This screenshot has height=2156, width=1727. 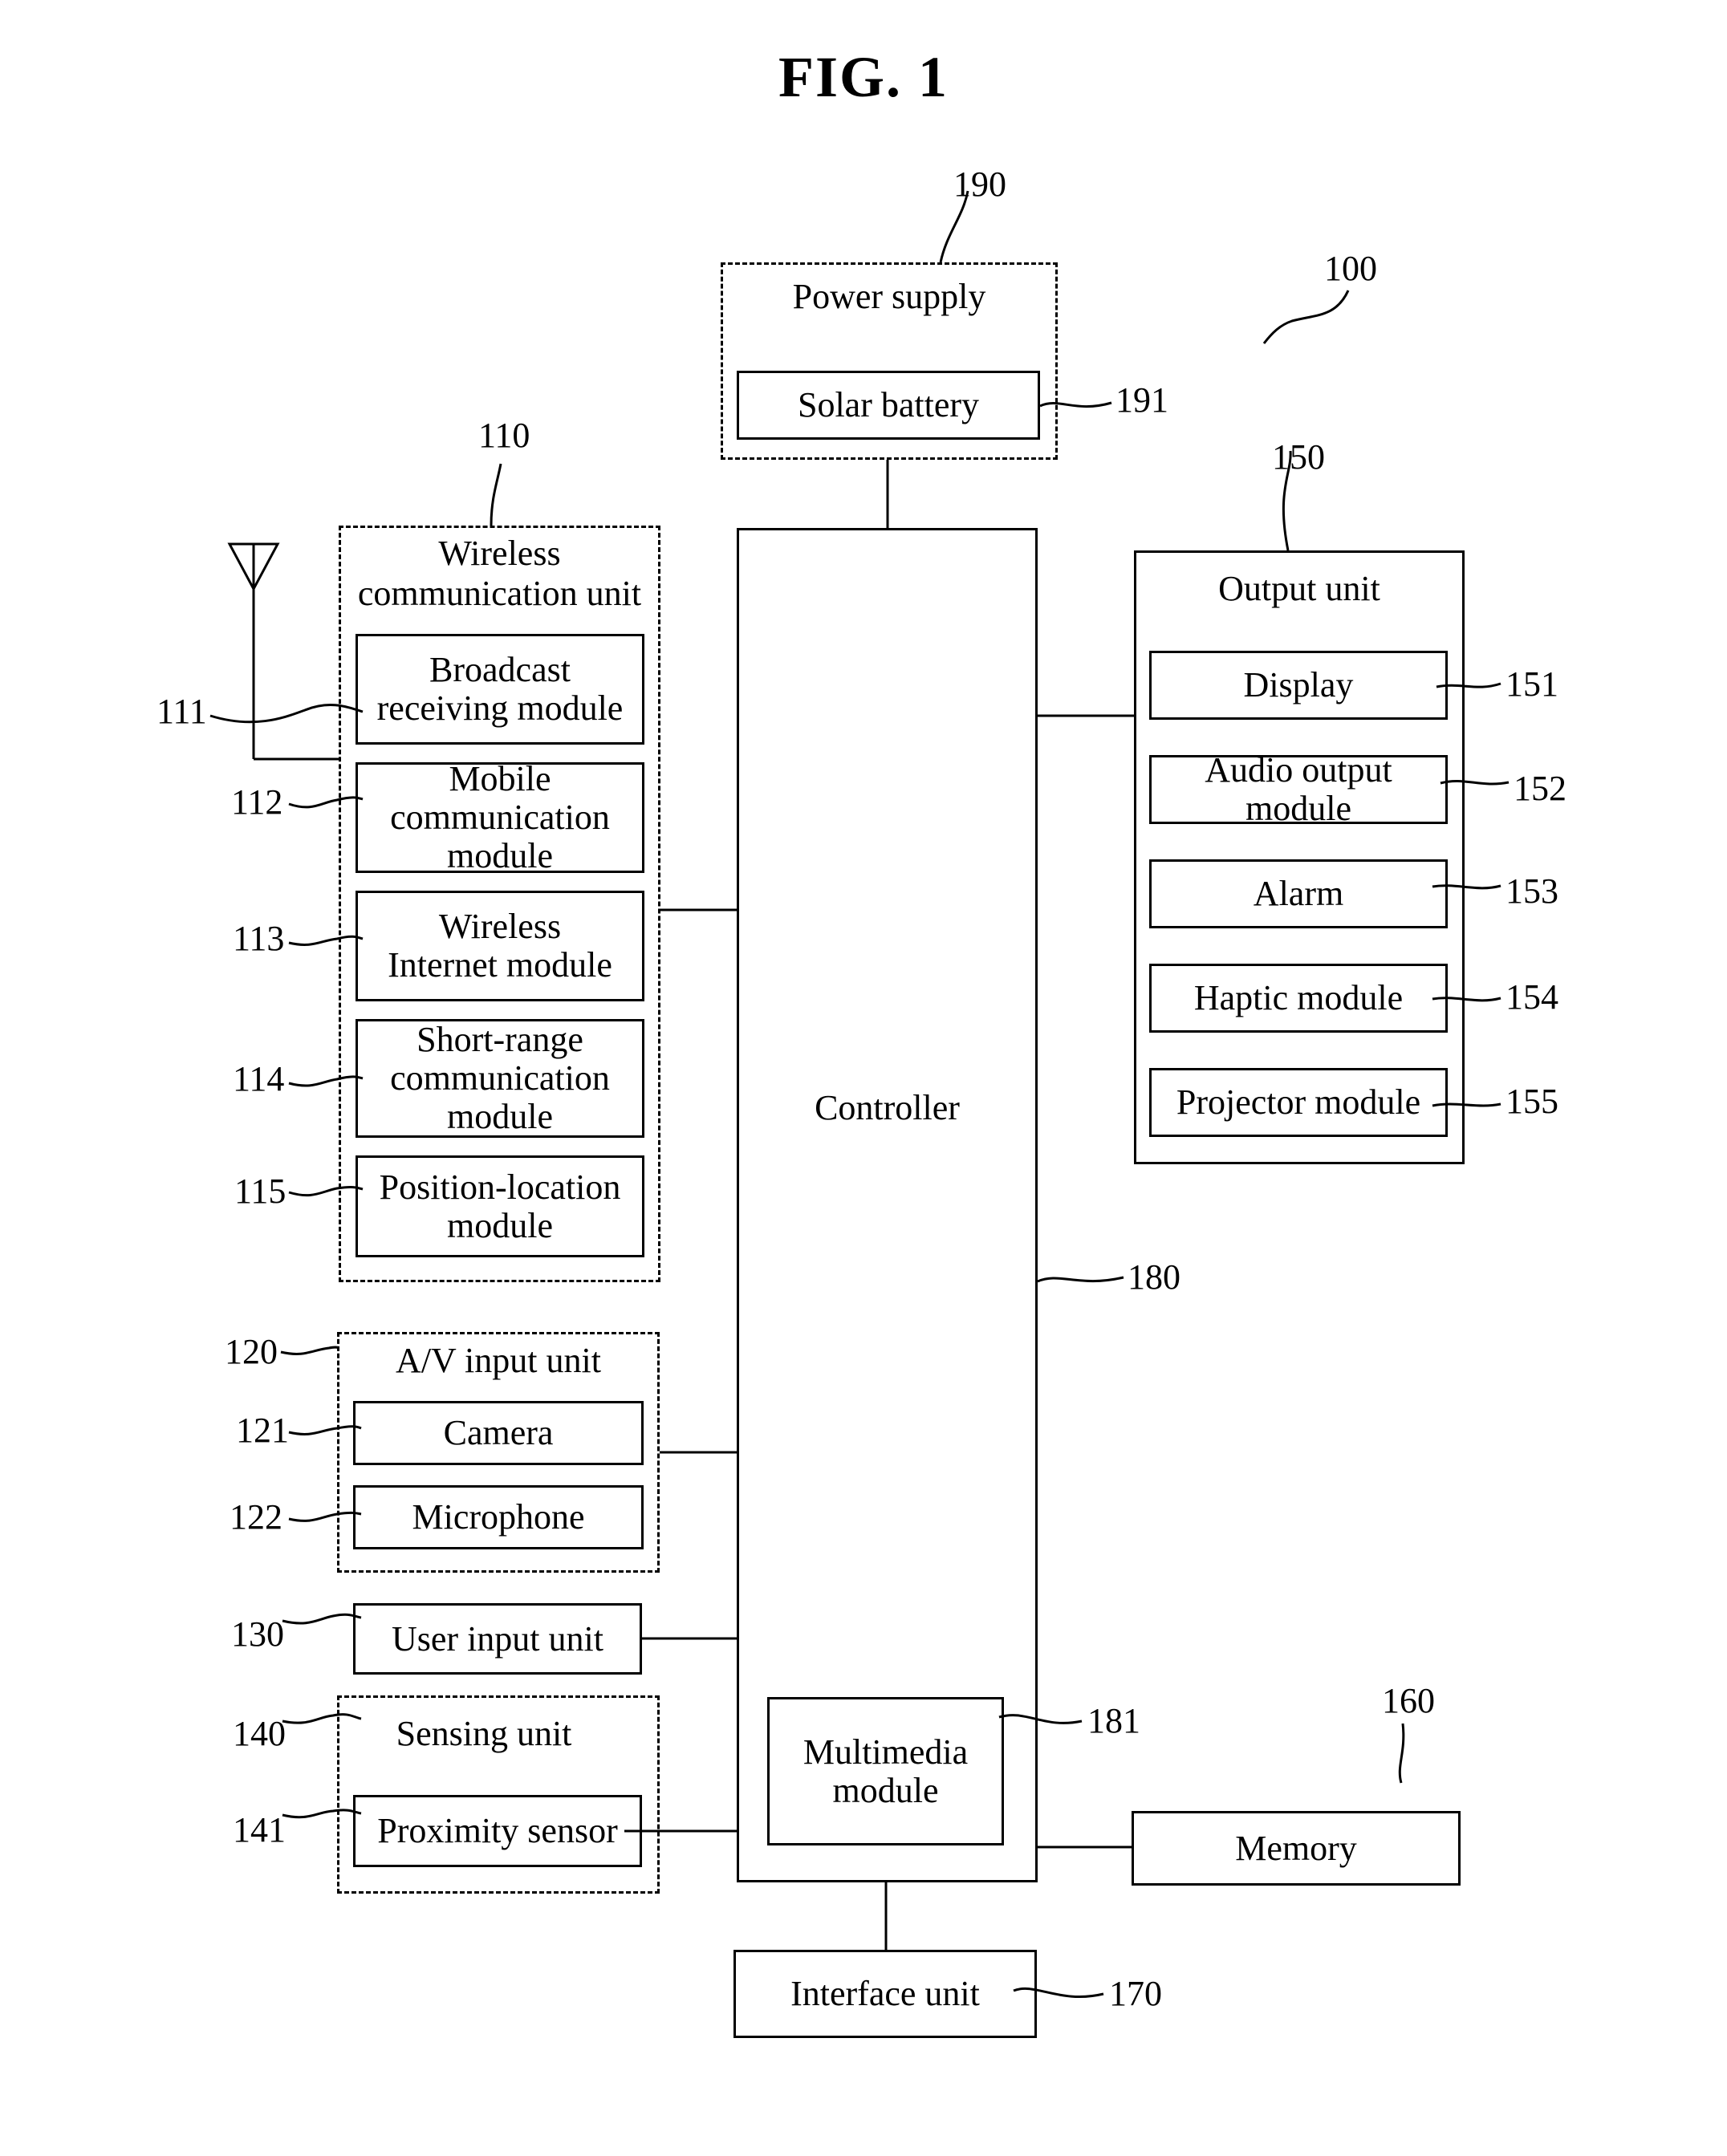 I want to click on ref-120: 120, so click(x=252, y=1351).